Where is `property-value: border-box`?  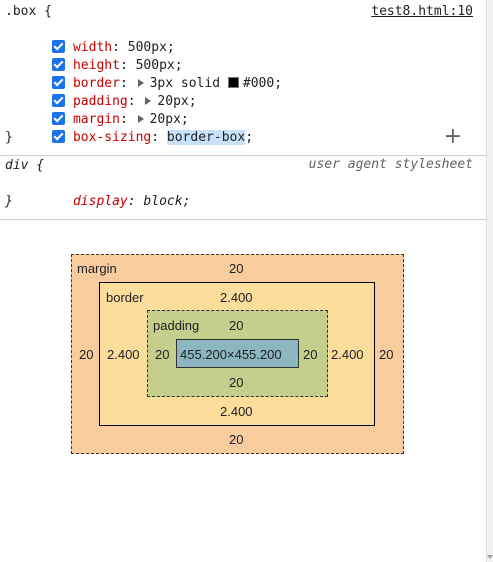
property-value: border-box is located at coordinates (206, 137).